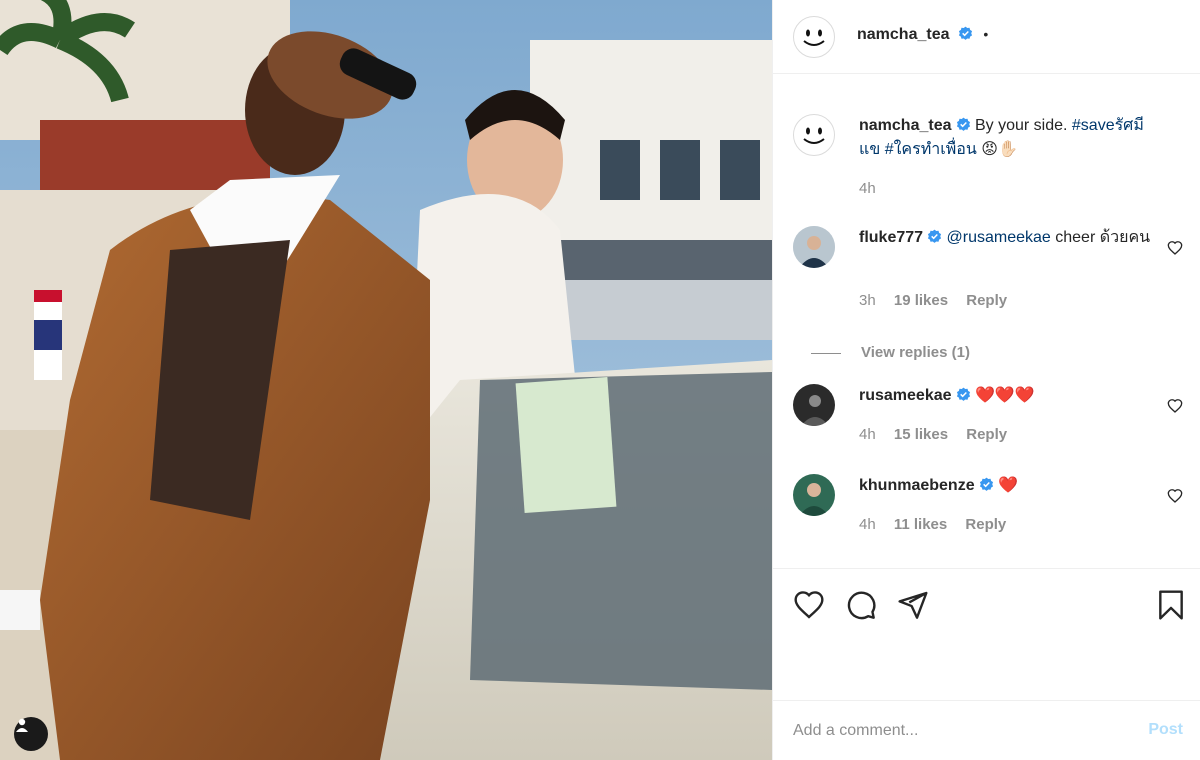 Image resolution: width=1200 pixels, height=760 pixels. I want to click on comment-username: rusameekae, so click(905, 395).